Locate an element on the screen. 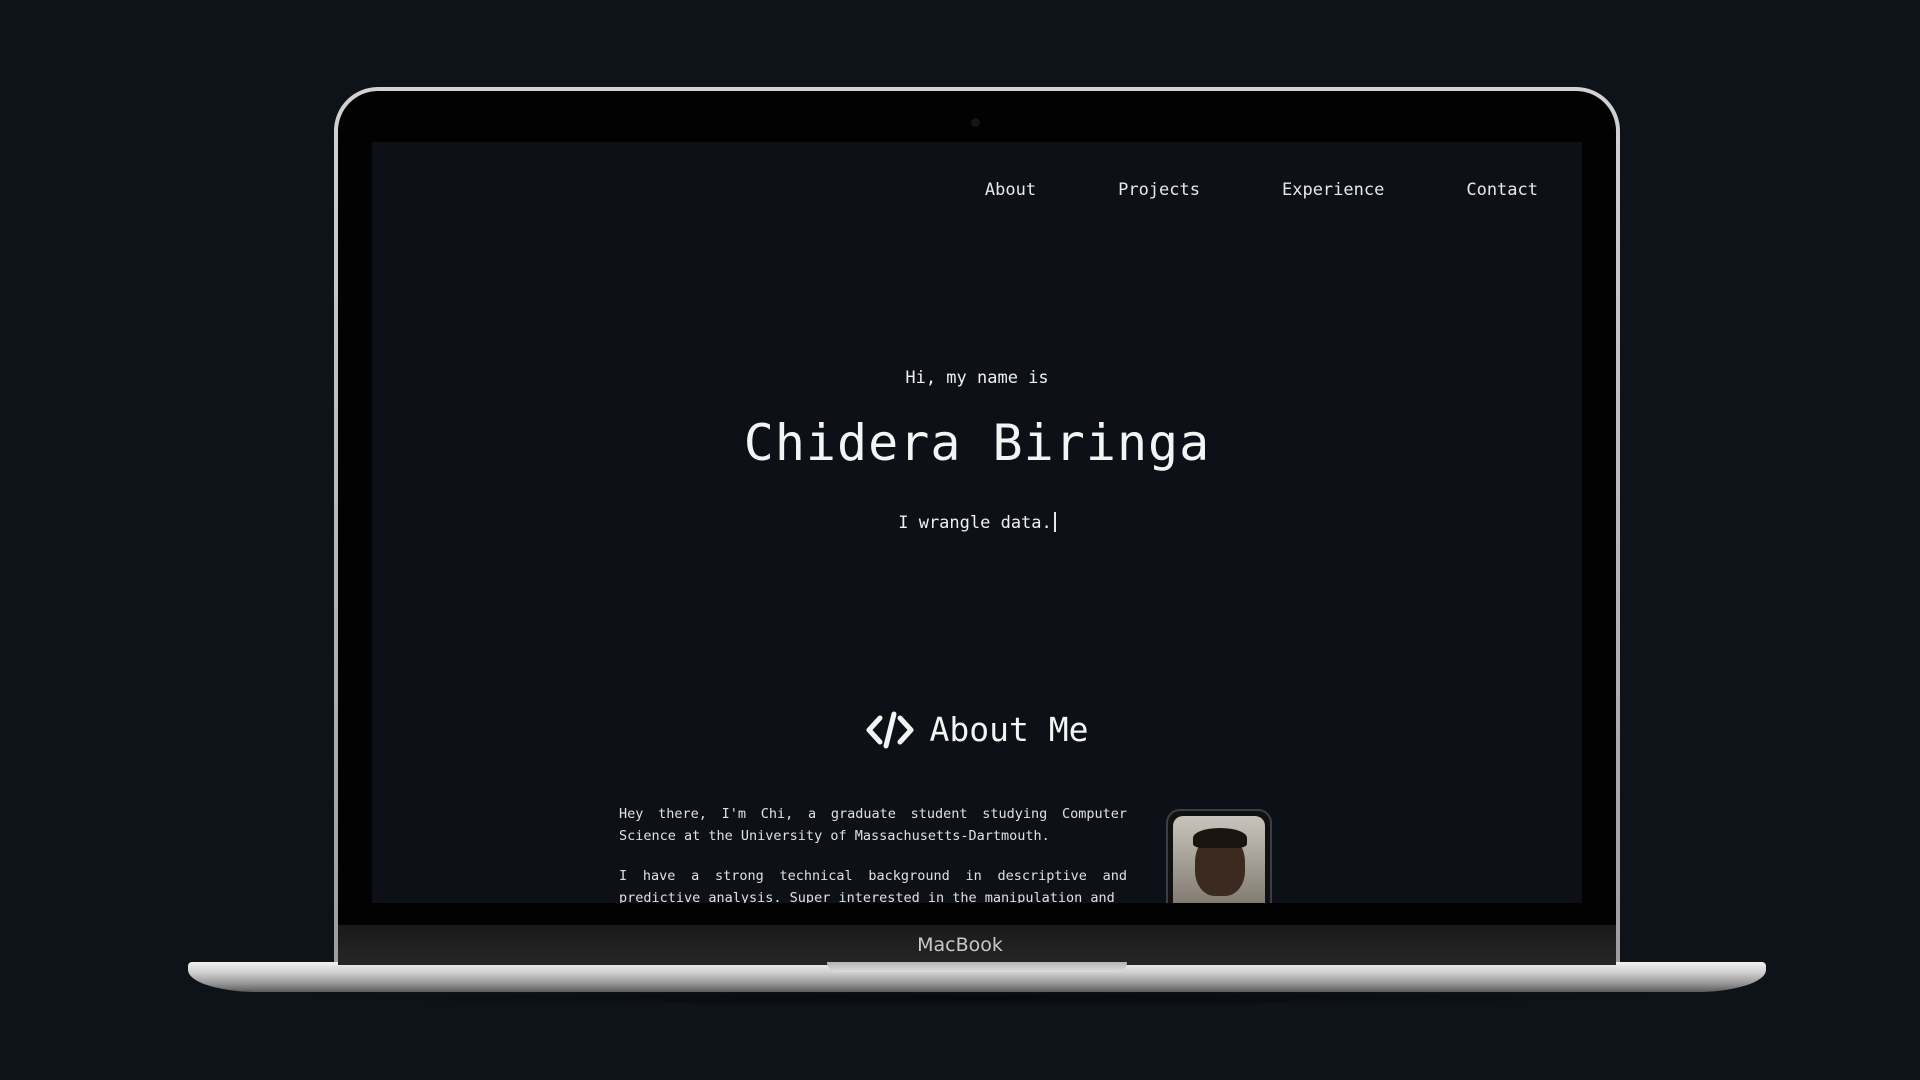  hero-name: Chidera Biringa is located at coordinates (977, 443).